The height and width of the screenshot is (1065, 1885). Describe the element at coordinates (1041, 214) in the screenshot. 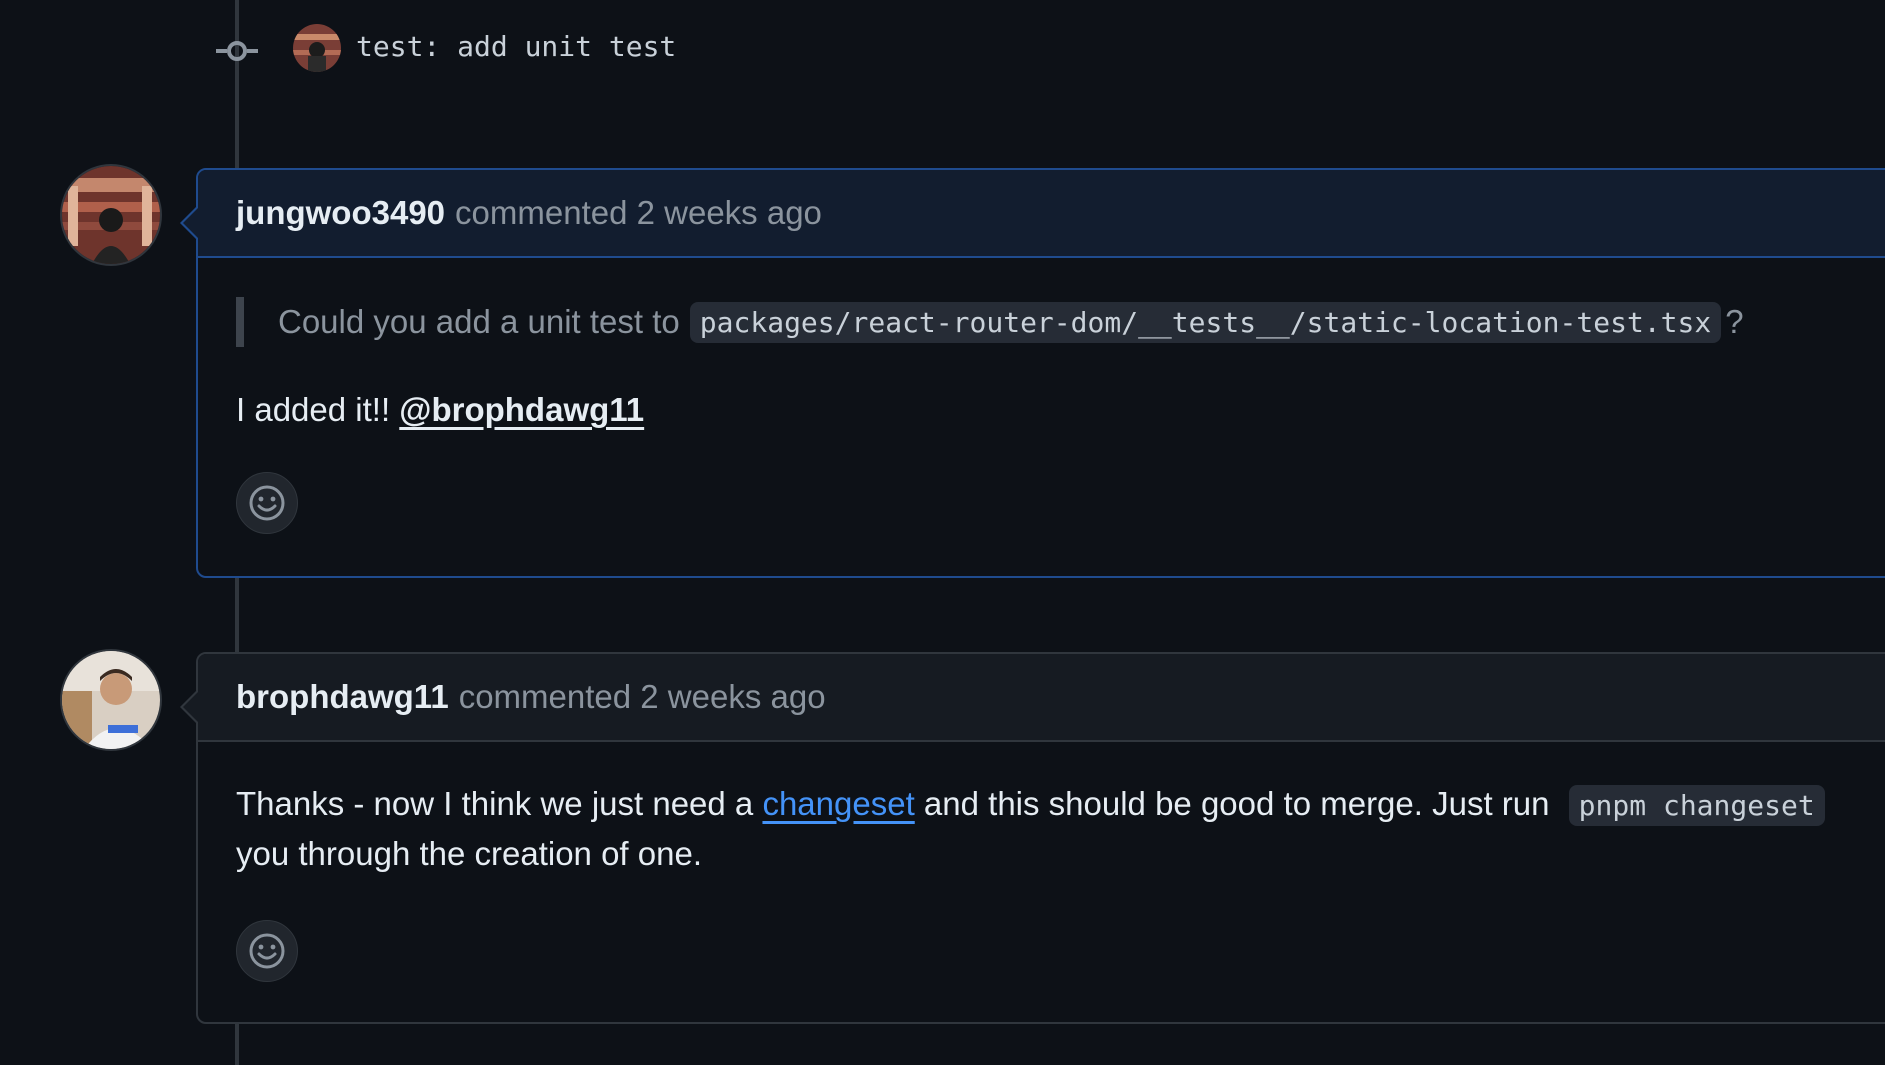

I see `comment-header: jungwoo3490 commented 2 weeks ago` at that location.